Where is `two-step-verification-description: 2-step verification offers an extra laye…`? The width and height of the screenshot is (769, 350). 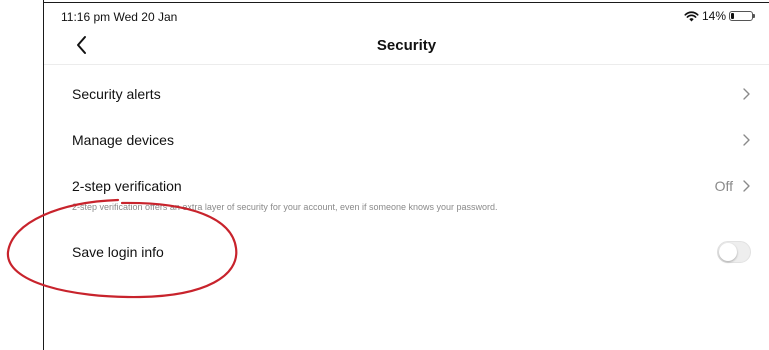
two-step-verification-description: 2-step verification offers an extra laye… is located at coordinates (285, 207).